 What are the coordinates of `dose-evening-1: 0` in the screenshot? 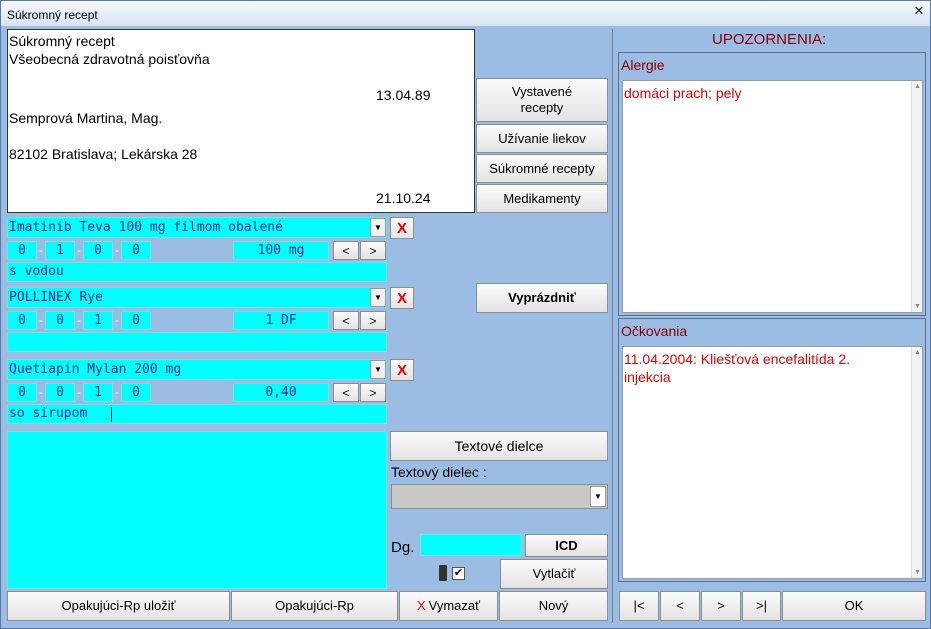 It's located at (98, 250).